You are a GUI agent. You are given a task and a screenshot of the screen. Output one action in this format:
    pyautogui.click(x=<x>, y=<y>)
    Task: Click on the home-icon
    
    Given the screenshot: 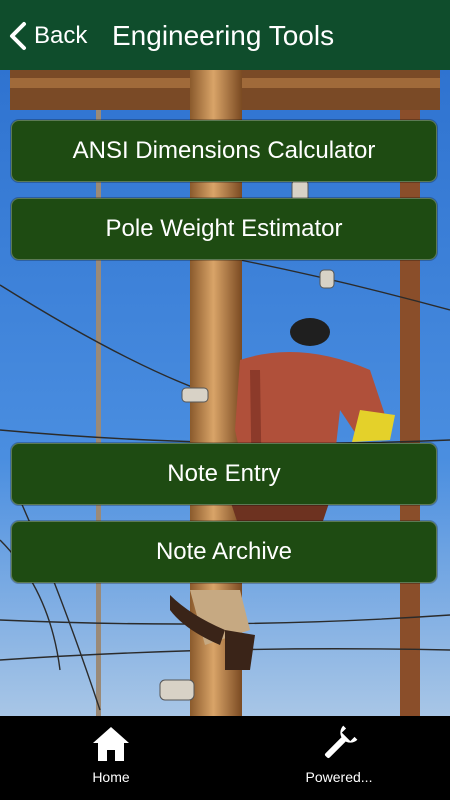 What is the action you would take?
    pyautogui.click(x=111, y=744)
    